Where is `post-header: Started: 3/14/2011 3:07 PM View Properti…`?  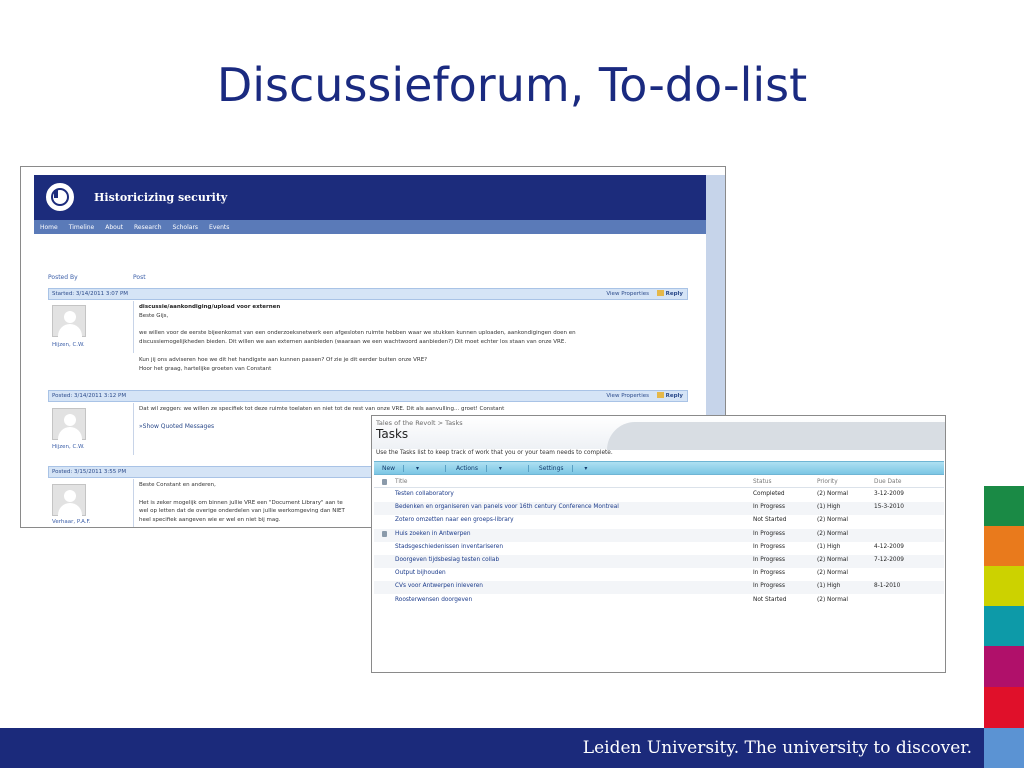 post-header: Started: 3/14/2011 3:07 PM View Properti… is located at coordinates (368, 294).